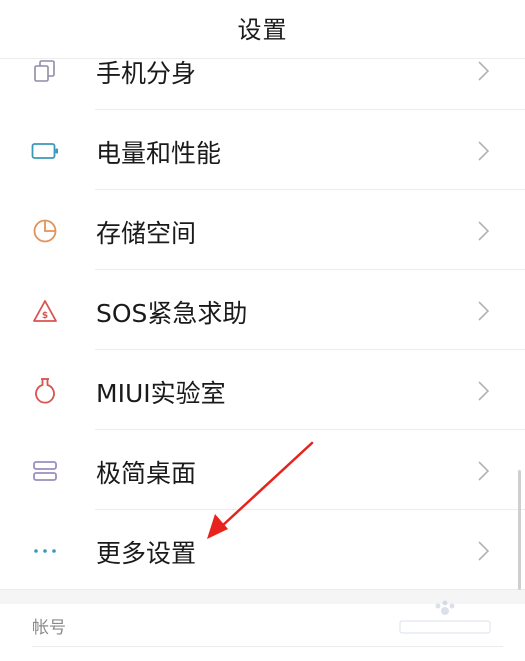 This screenshot has width=525, height=661. I want to click on page-title: 设置, so click(262, 30).